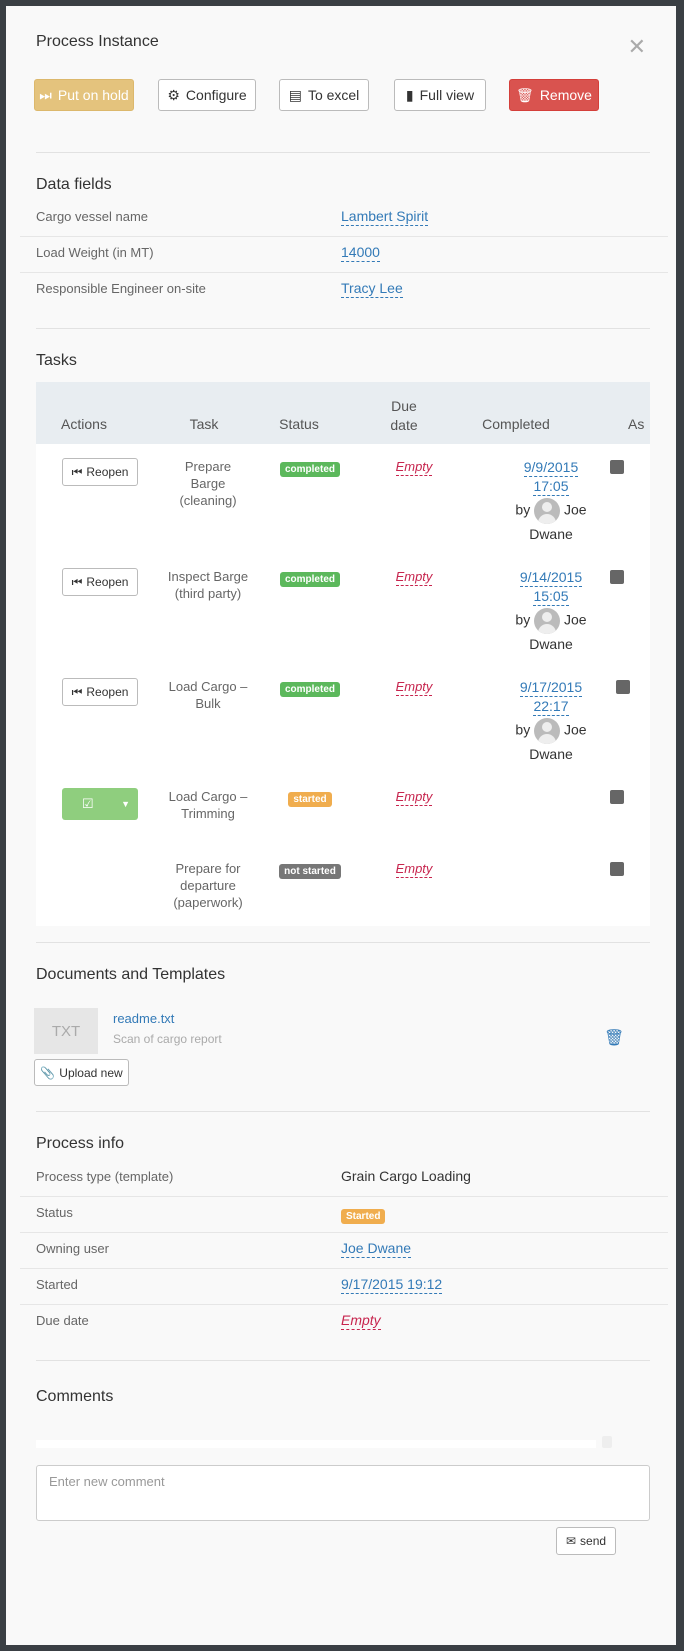 The height and width of the screenshot is (1651, 684). I want to click on complete-task-split-button: ☑ ▼, so click(100, 804).